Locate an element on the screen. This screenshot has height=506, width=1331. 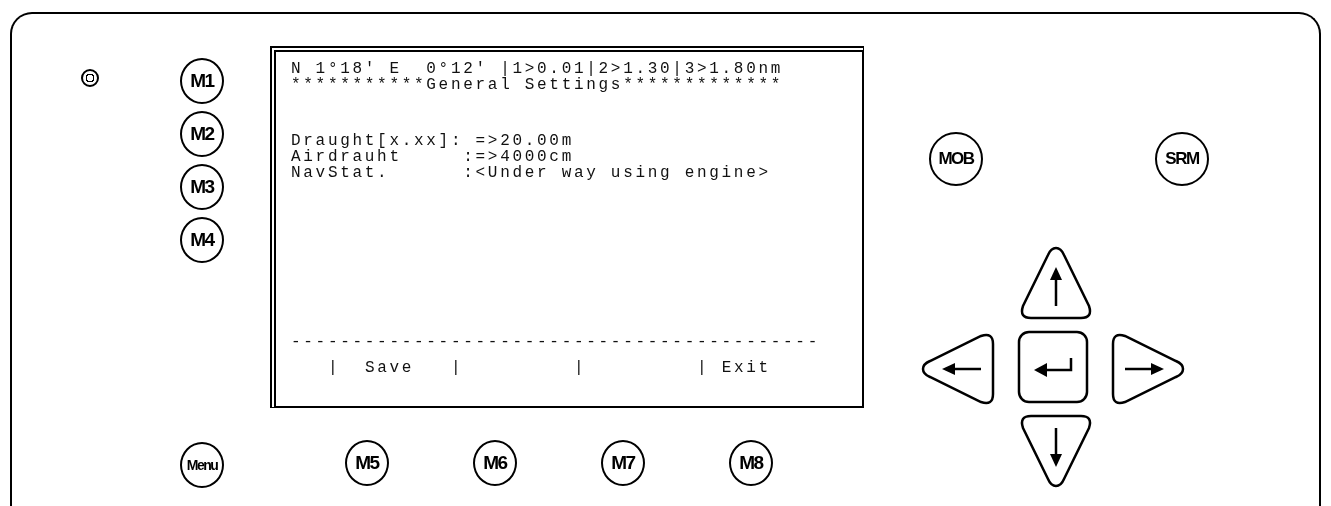
up-arrow-icon is located at coordinates (1056, 286).